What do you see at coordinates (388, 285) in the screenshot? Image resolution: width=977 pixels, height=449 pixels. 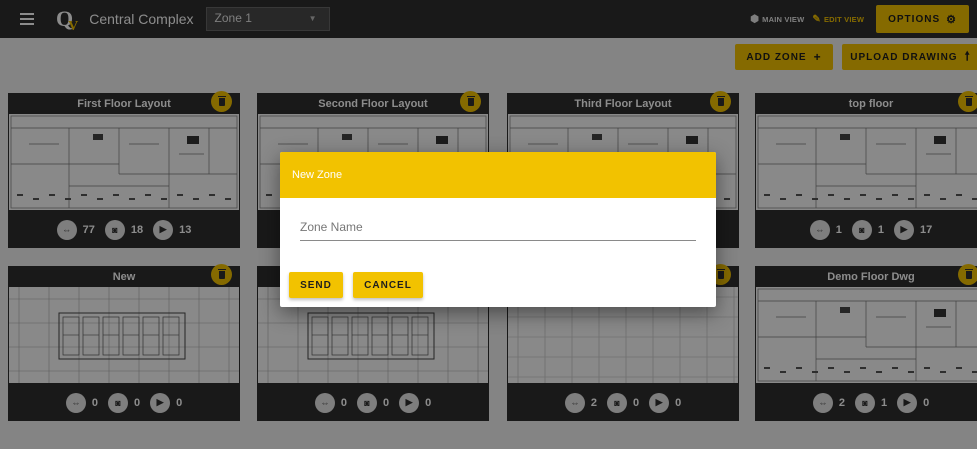 I see `cancel-button: CANCEL` at bounding box center [388, 285].